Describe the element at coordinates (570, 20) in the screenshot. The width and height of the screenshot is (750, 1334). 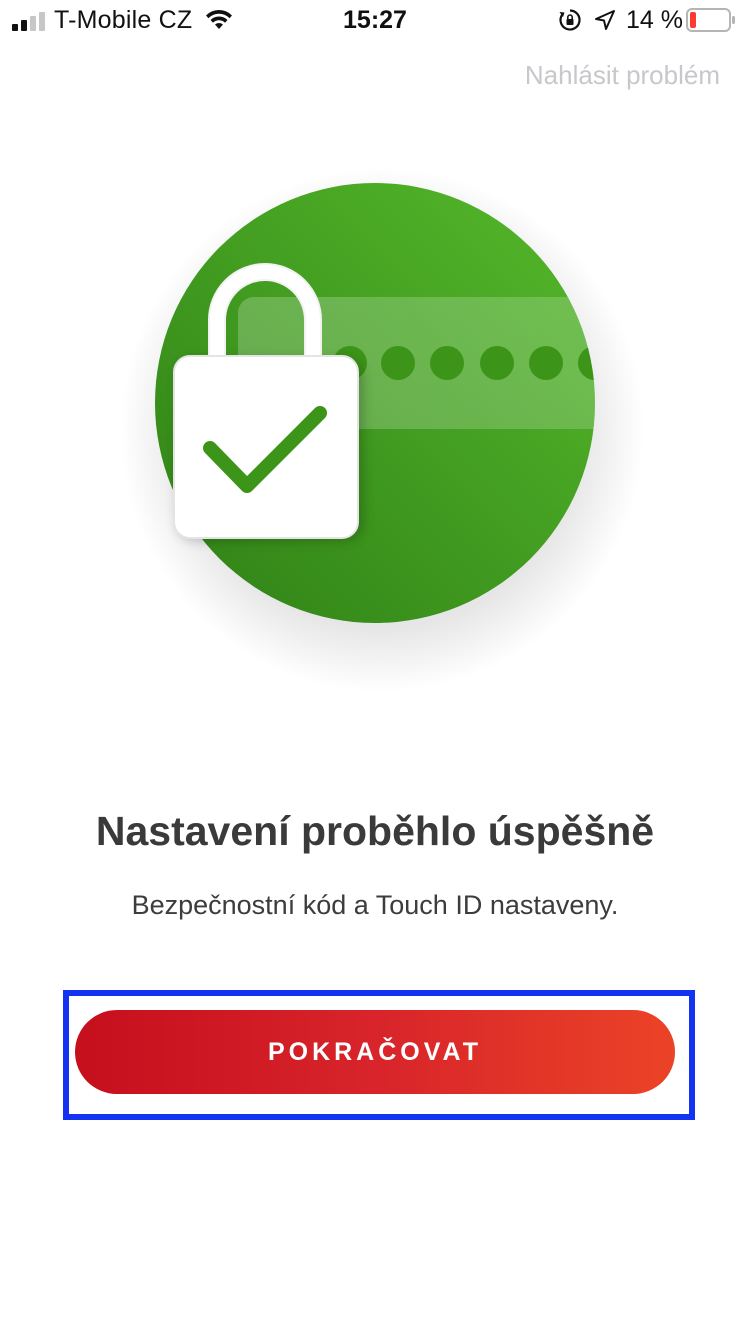
I see `rotation-lock-icon` at that location.